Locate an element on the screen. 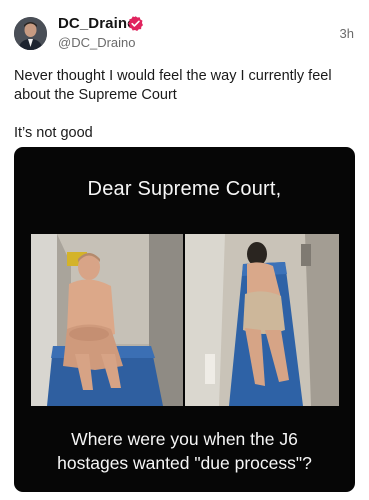 Image resolution: width=369 pixels, height=500 pixels. author-display-name: DC_Draino is located at coordinates (97, 23).